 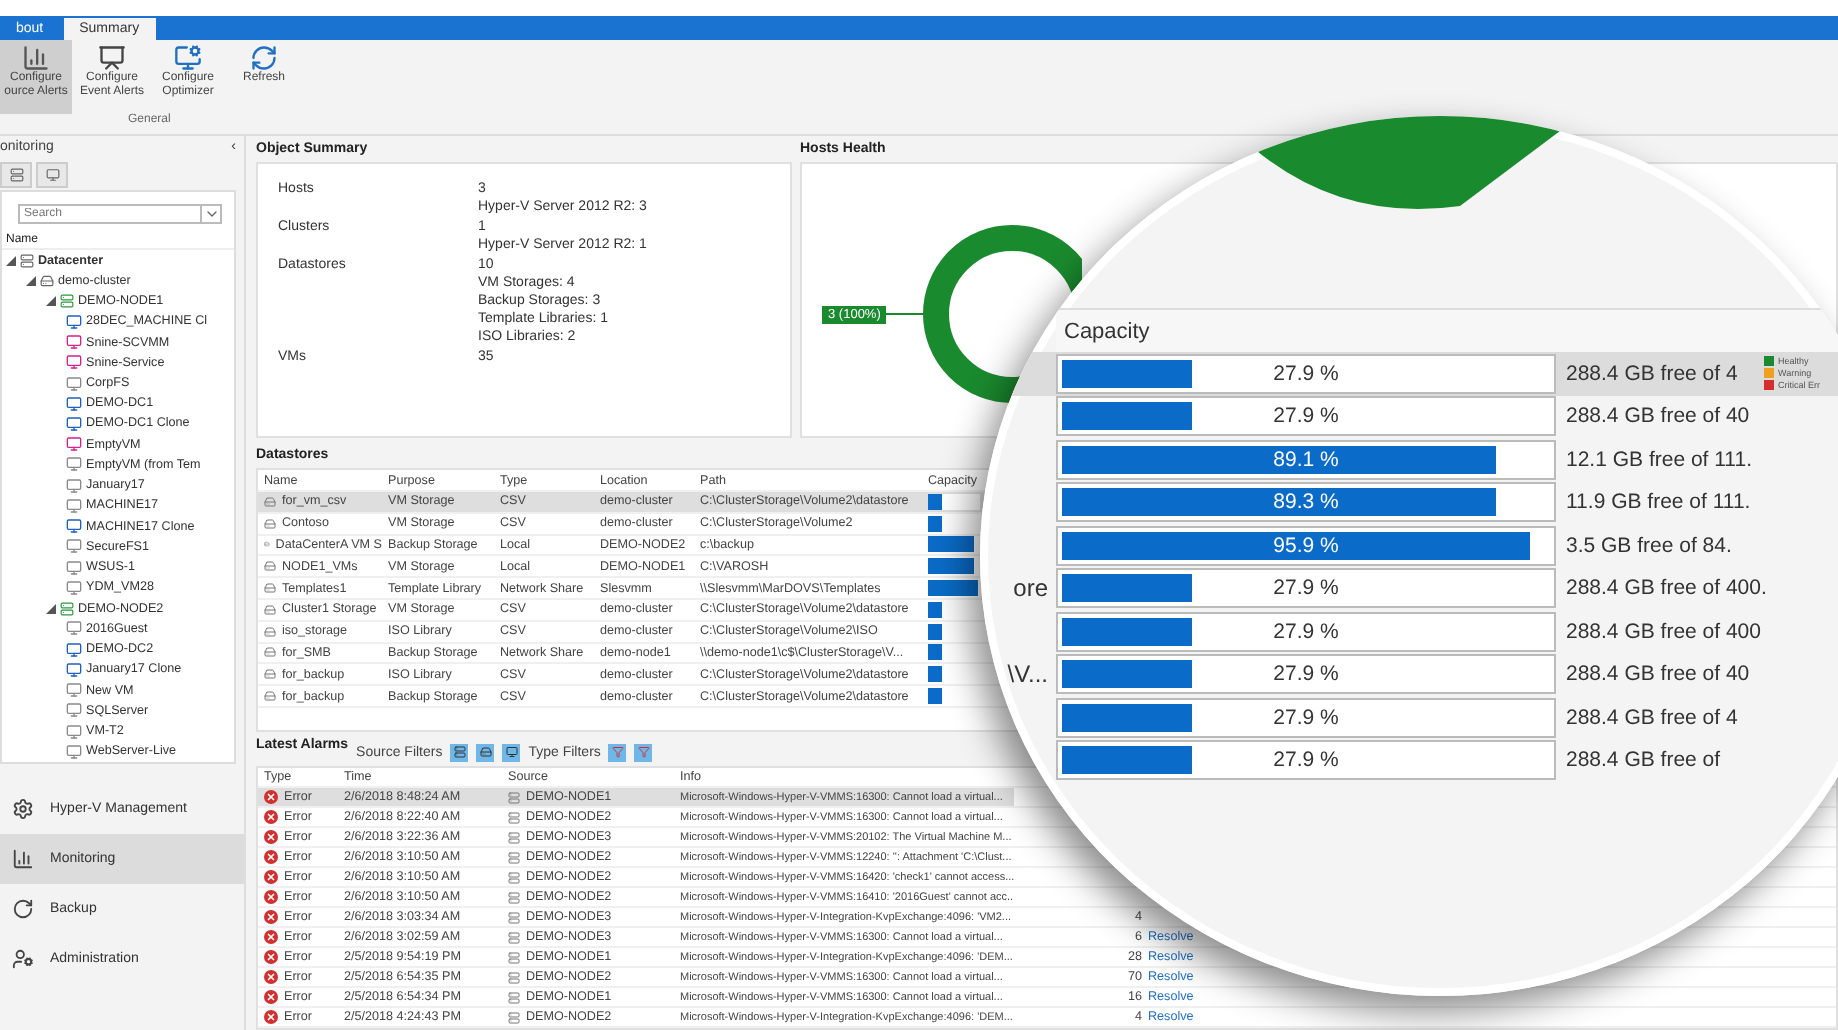 I want to click on capacity-bar: 89.1 %, so click(x=1306, y=459).